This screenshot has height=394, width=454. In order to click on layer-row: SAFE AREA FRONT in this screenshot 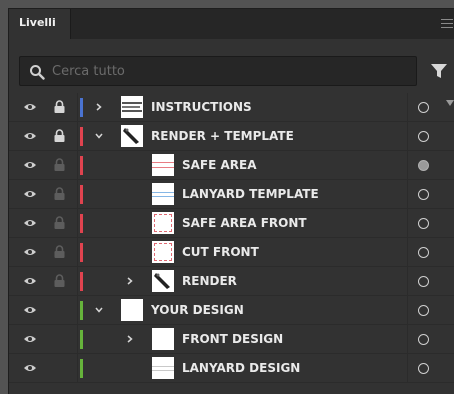, I will do `click(231, 223)`.